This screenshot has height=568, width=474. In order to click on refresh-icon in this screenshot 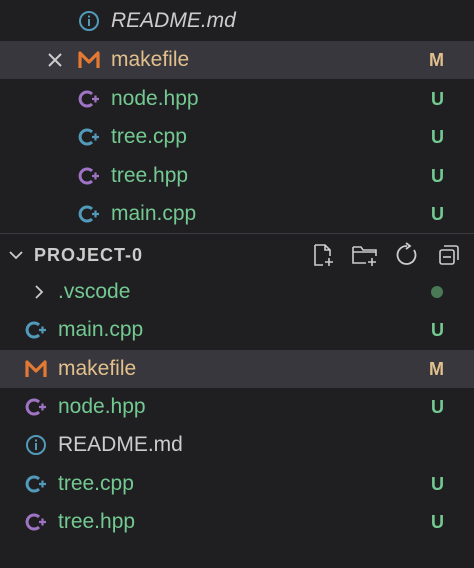, I will do `click(407, 255)`.